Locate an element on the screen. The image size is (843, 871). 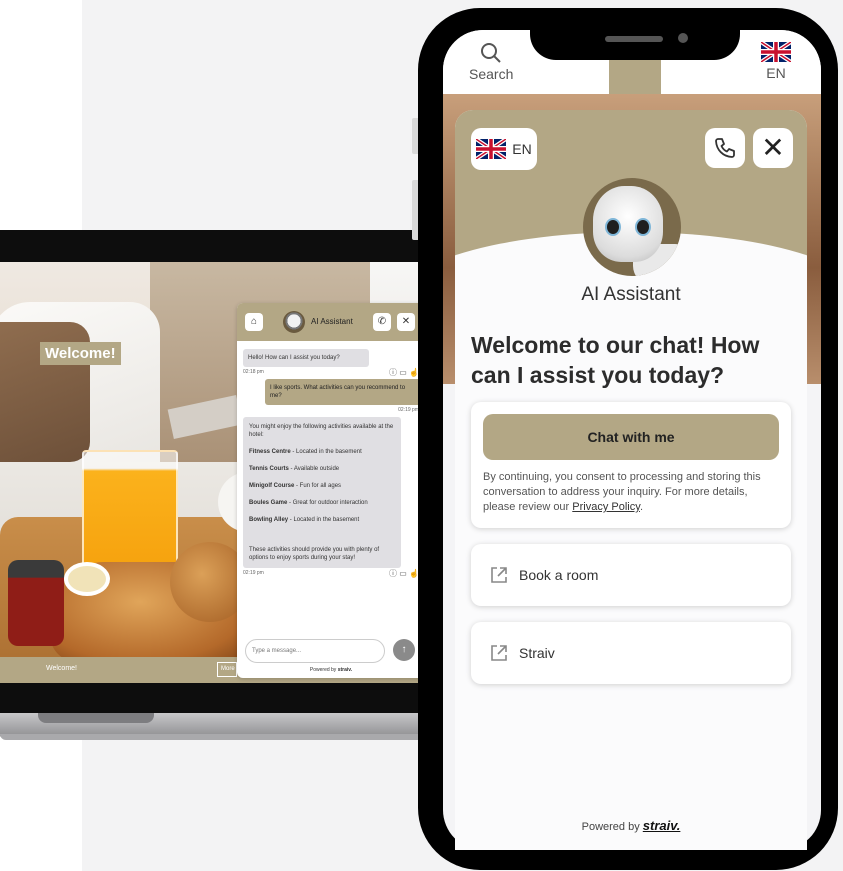
mini-chat-title: AI Assistant is located at coordinates (332, 321).